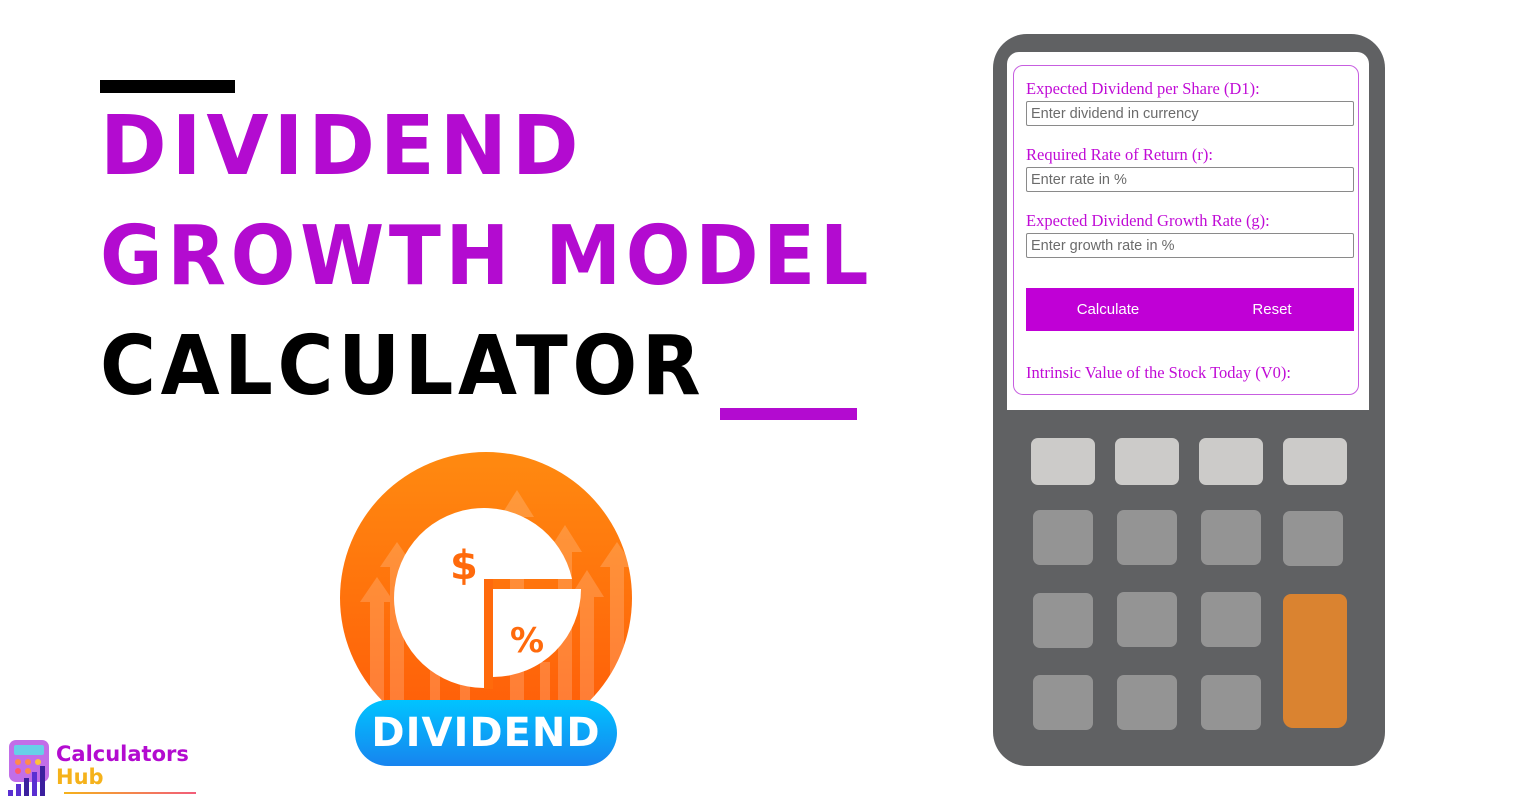  What do you see at coordinates (1119, 154) in the screenshot?
I see `r-label: Required Rate of Return (r):` at bounding box center [1119, 154].